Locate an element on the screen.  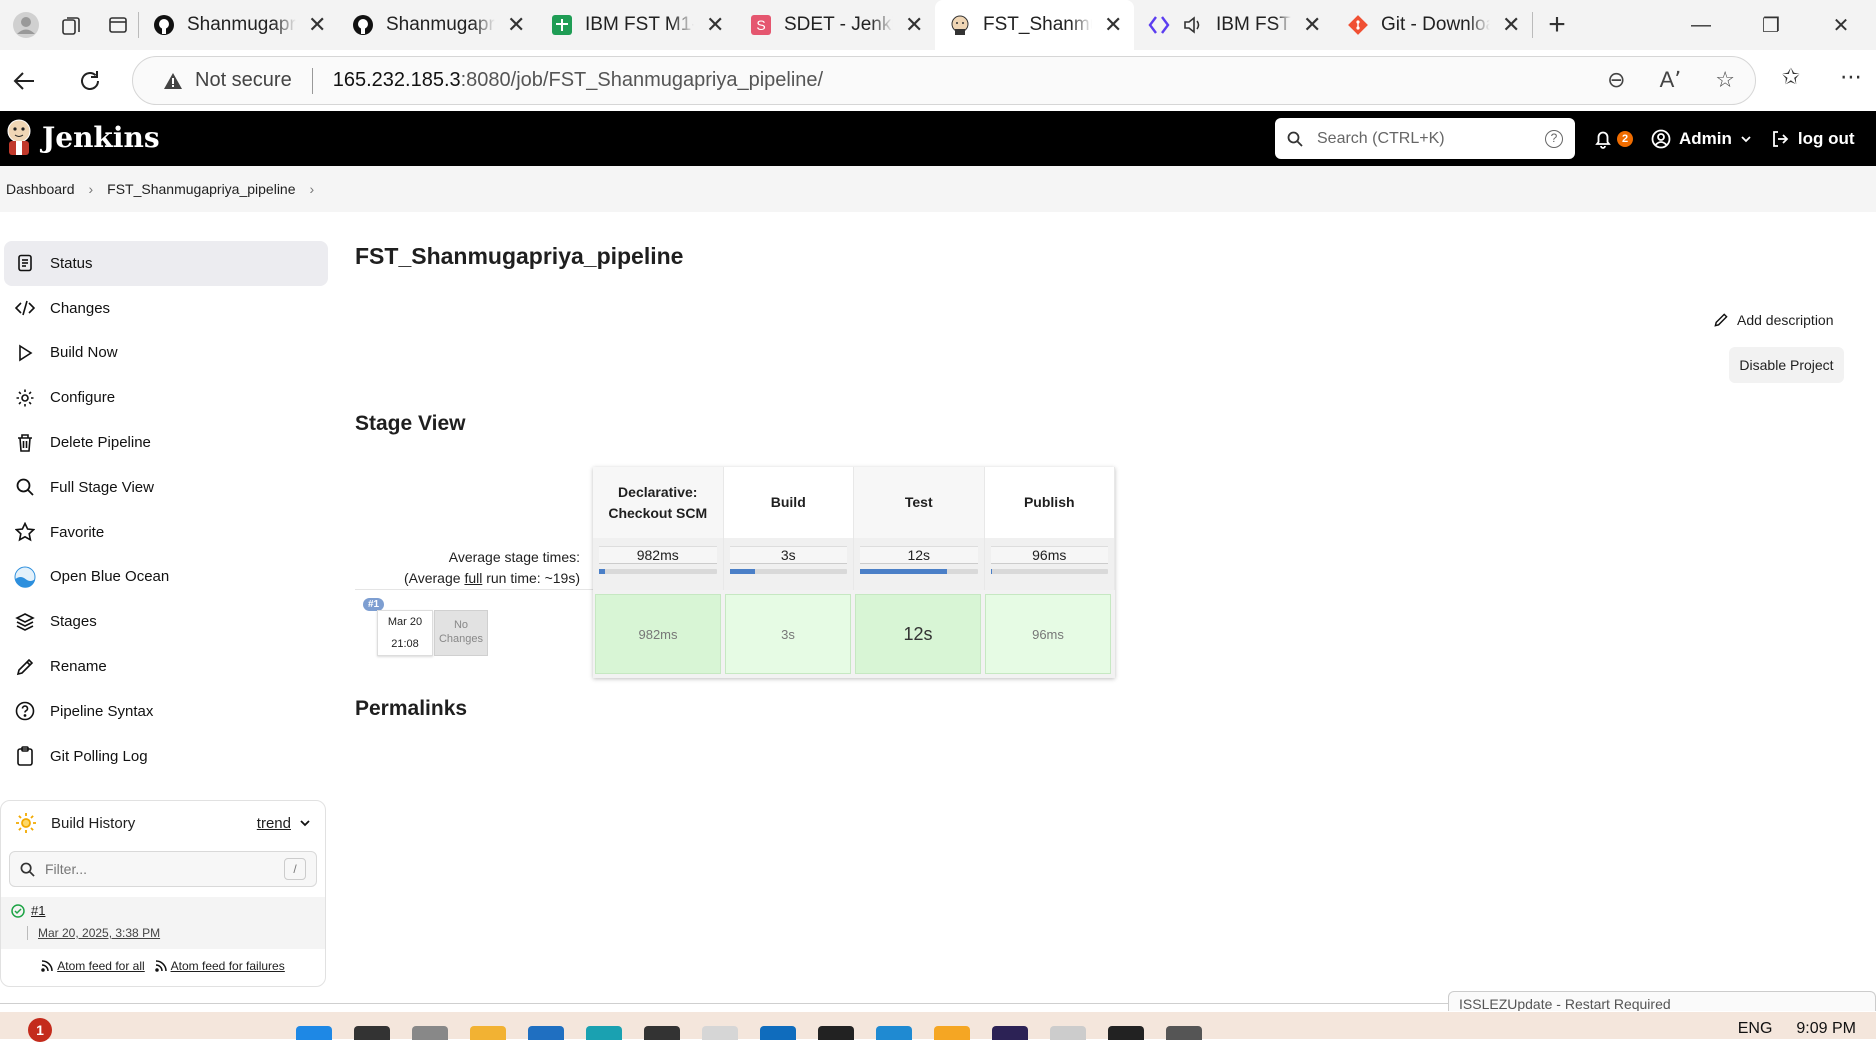
file-icon is located at coordinates (430, 1033).